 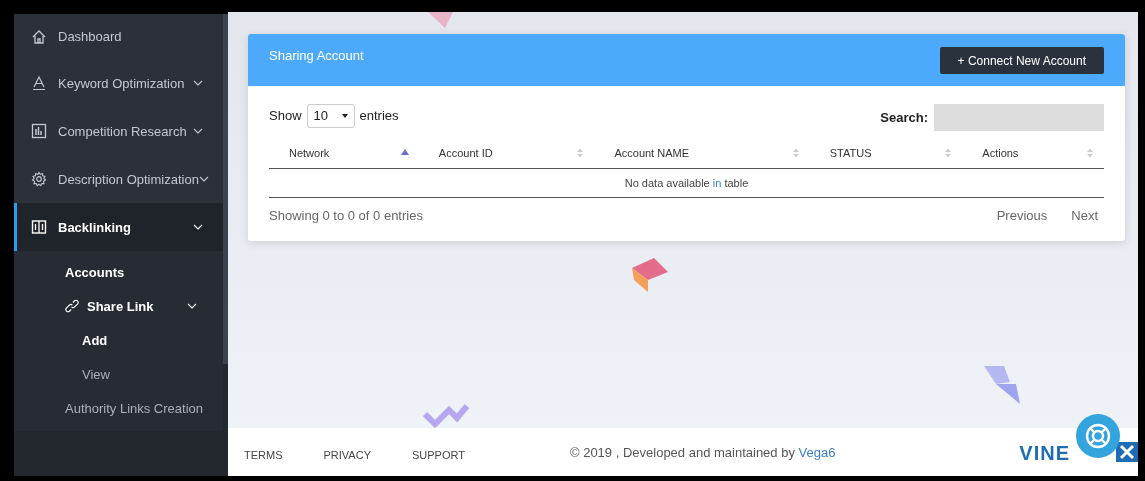 What do you see at coordinates (347, 455) in the screenshot?
I see `footer-link: PRIVACY` at bounding box center [347, 455].